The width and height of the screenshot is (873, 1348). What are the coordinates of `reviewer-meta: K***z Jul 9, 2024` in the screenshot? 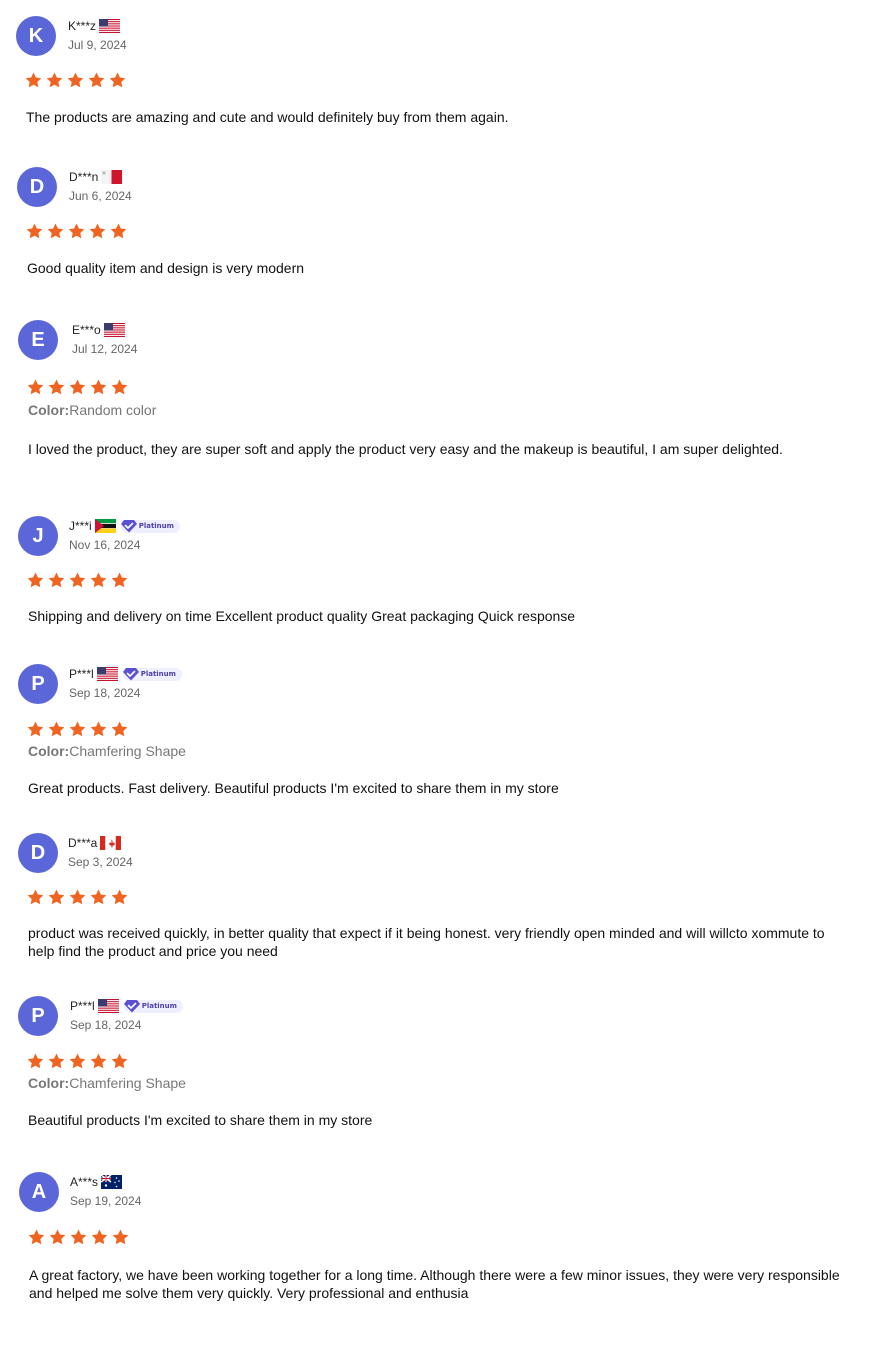 It's located at (97, 34).